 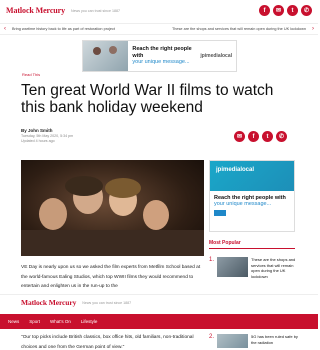 What do you see at coordinates (13, 321) in the screenshot?
I see `nav-item-news: News` at bounding box center [13, 321].